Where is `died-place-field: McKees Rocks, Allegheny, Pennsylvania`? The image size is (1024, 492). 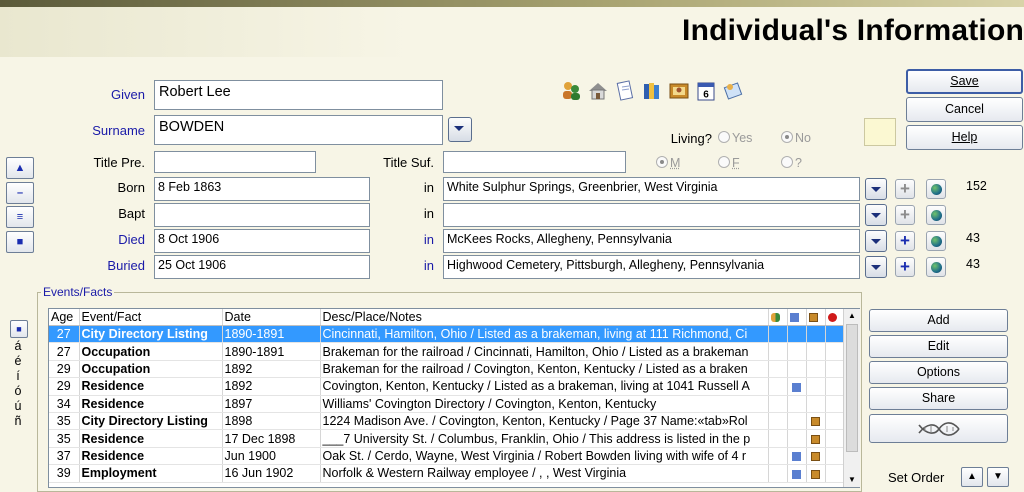 died-place-field: McKees Rocks, Allegheny, Pennsylvania is located at coordinates (651, 241).